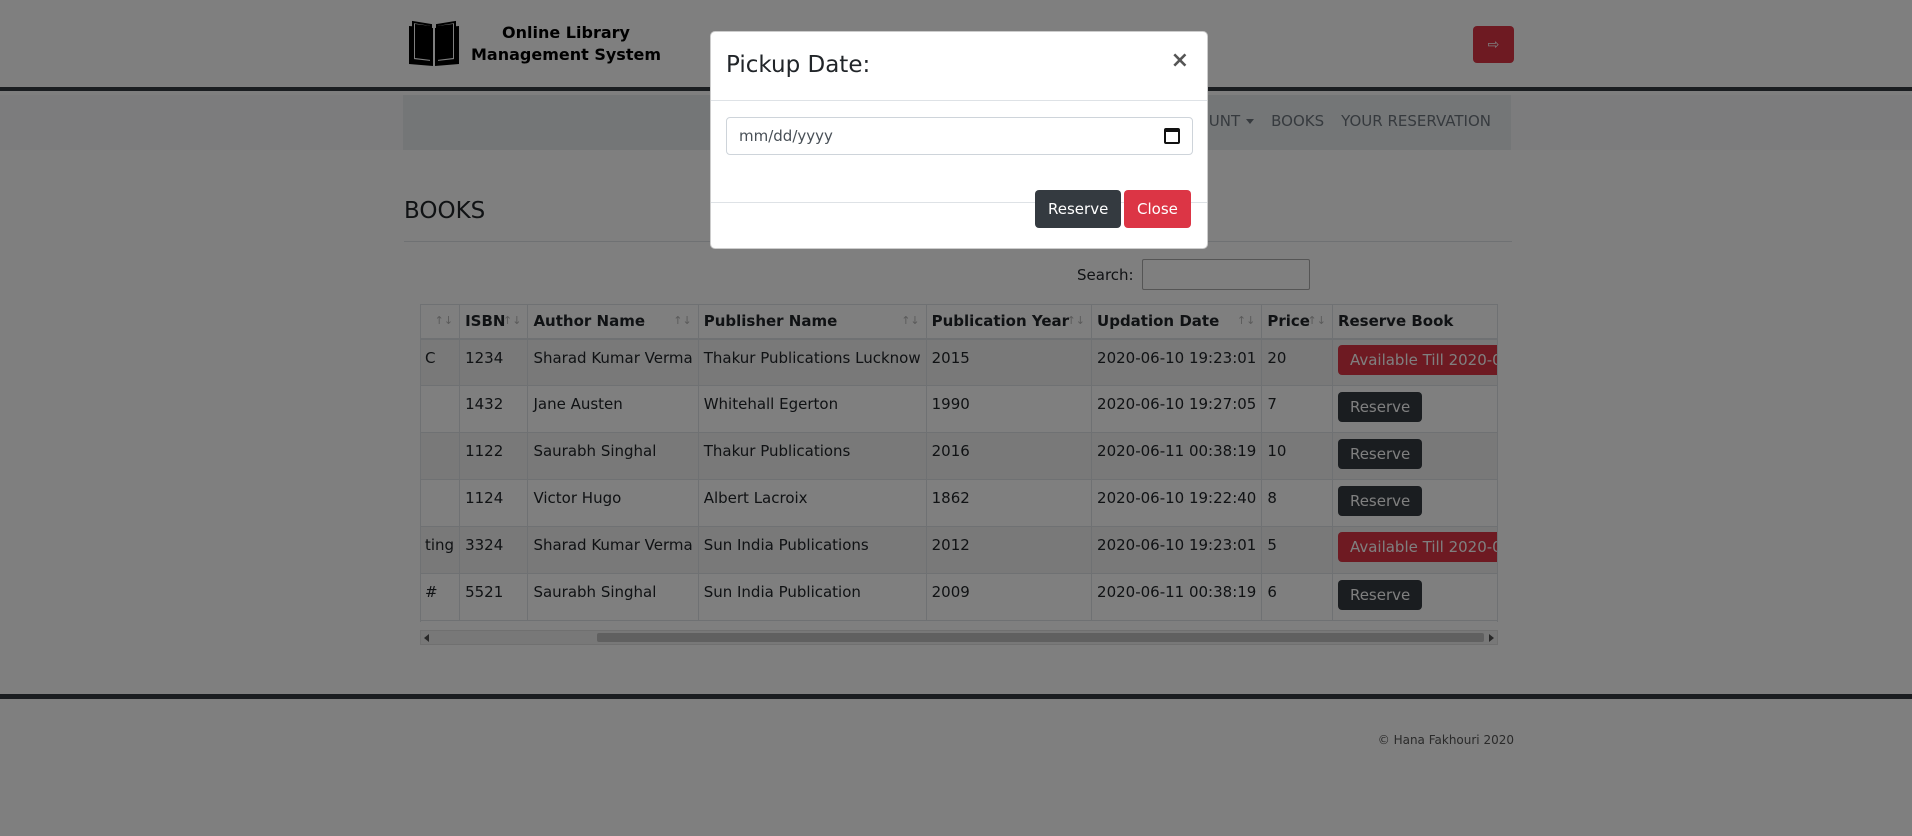 This screenshot has width=1912, height=836. I want to click on pickup-date-modal: Pickup Date: × mm/dd/yyyy Reserve Close, so click(959, 140).